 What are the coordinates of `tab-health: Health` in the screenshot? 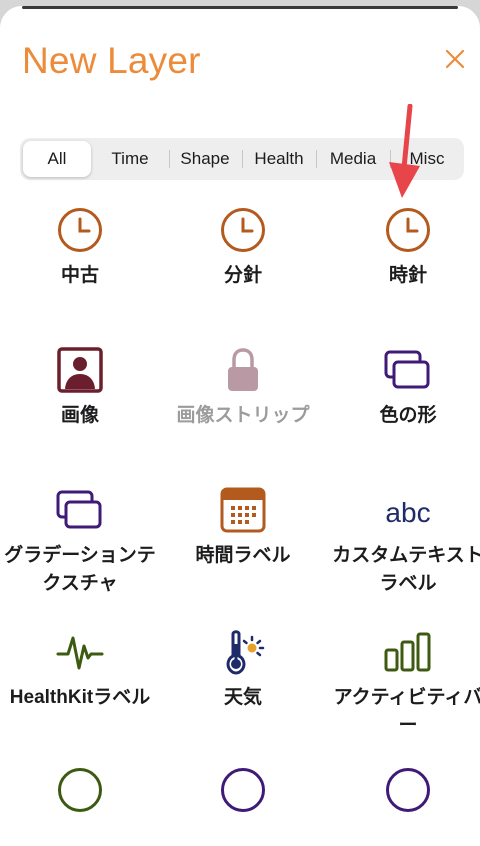 It's located at (279, 159).